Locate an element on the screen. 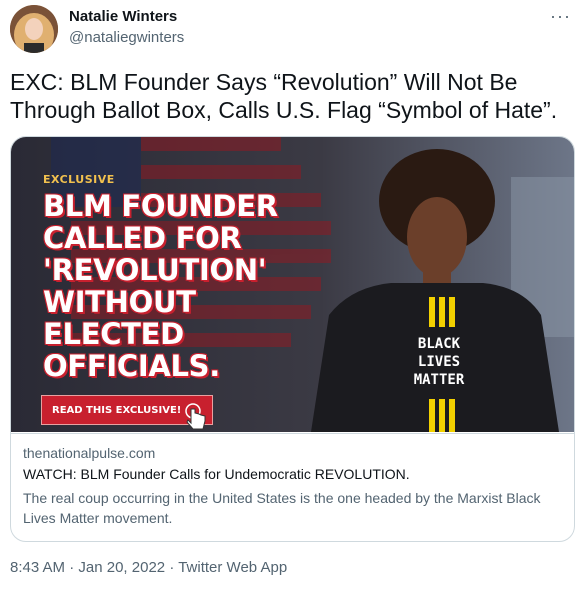 The width and height of the screenshot is (585, 594). pointer-hand-icon is located at coordinates (196, 417).